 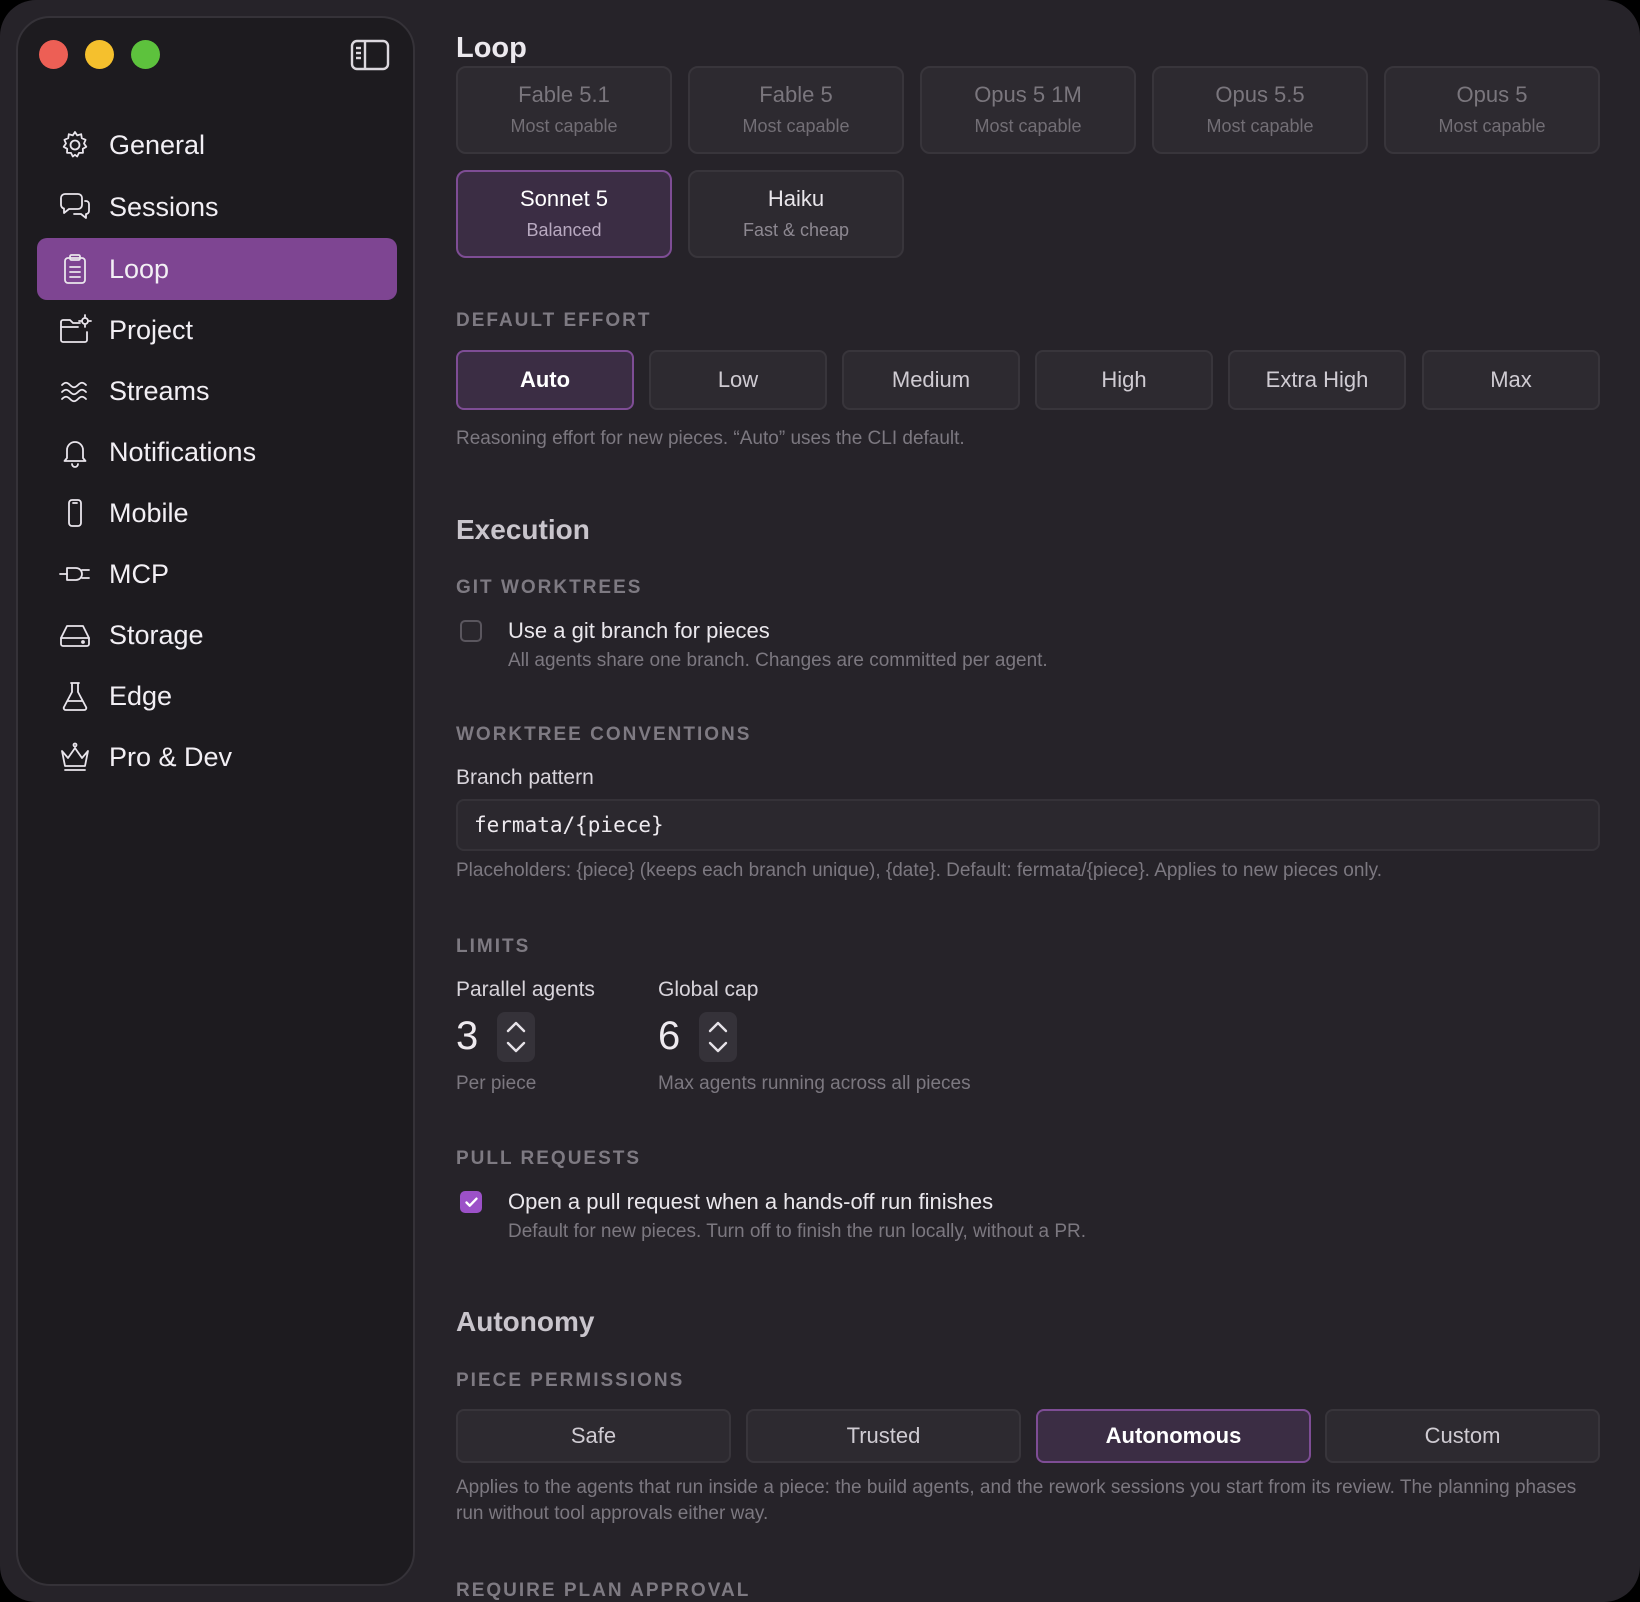 I want to click on parallel-agents-label: Parallel agents, so click(x=525, y=989).